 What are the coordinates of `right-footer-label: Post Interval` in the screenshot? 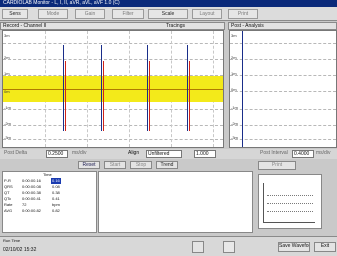 It's located at (274, 153).